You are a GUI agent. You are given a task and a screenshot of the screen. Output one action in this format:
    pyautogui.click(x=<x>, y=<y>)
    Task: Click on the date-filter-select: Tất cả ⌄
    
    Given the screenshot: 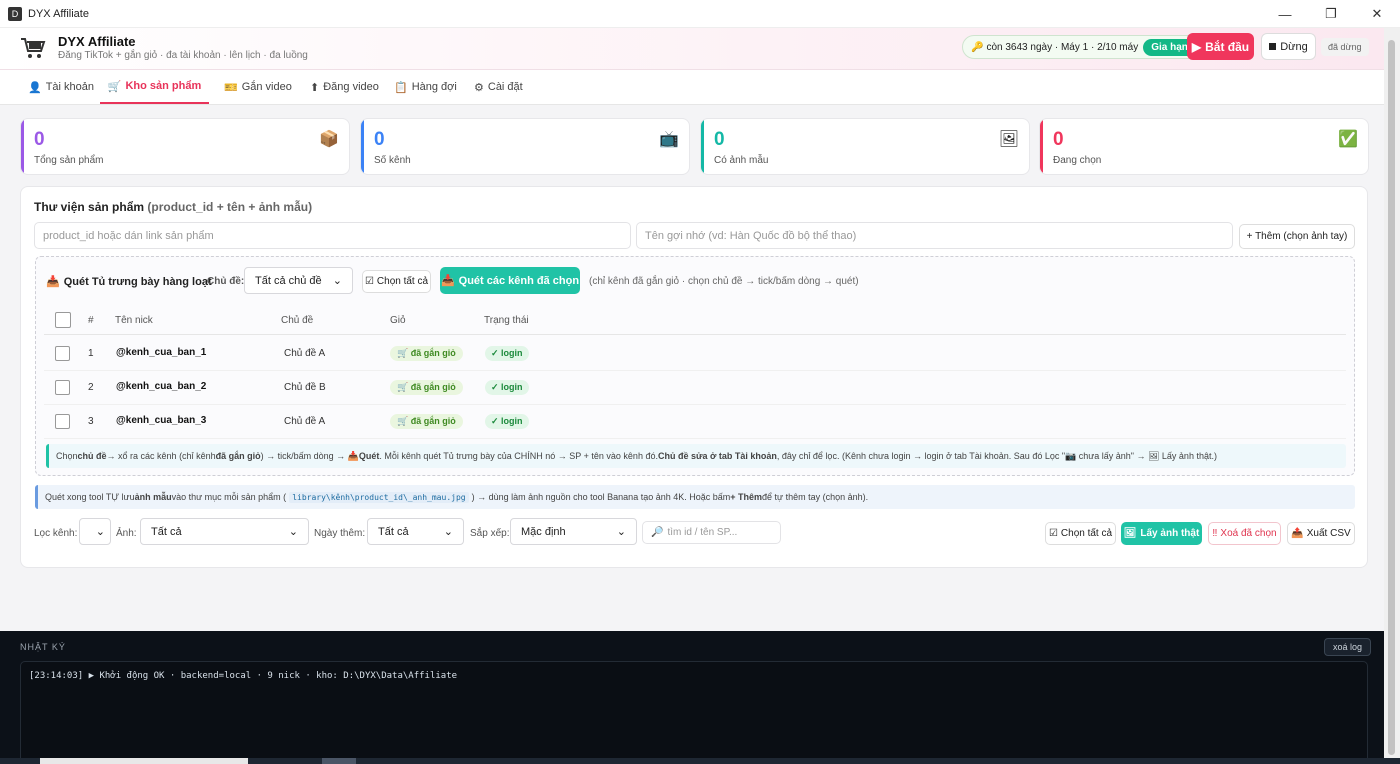 What is the action you would take?
    pyautogui.click(x=415, y=531)
    